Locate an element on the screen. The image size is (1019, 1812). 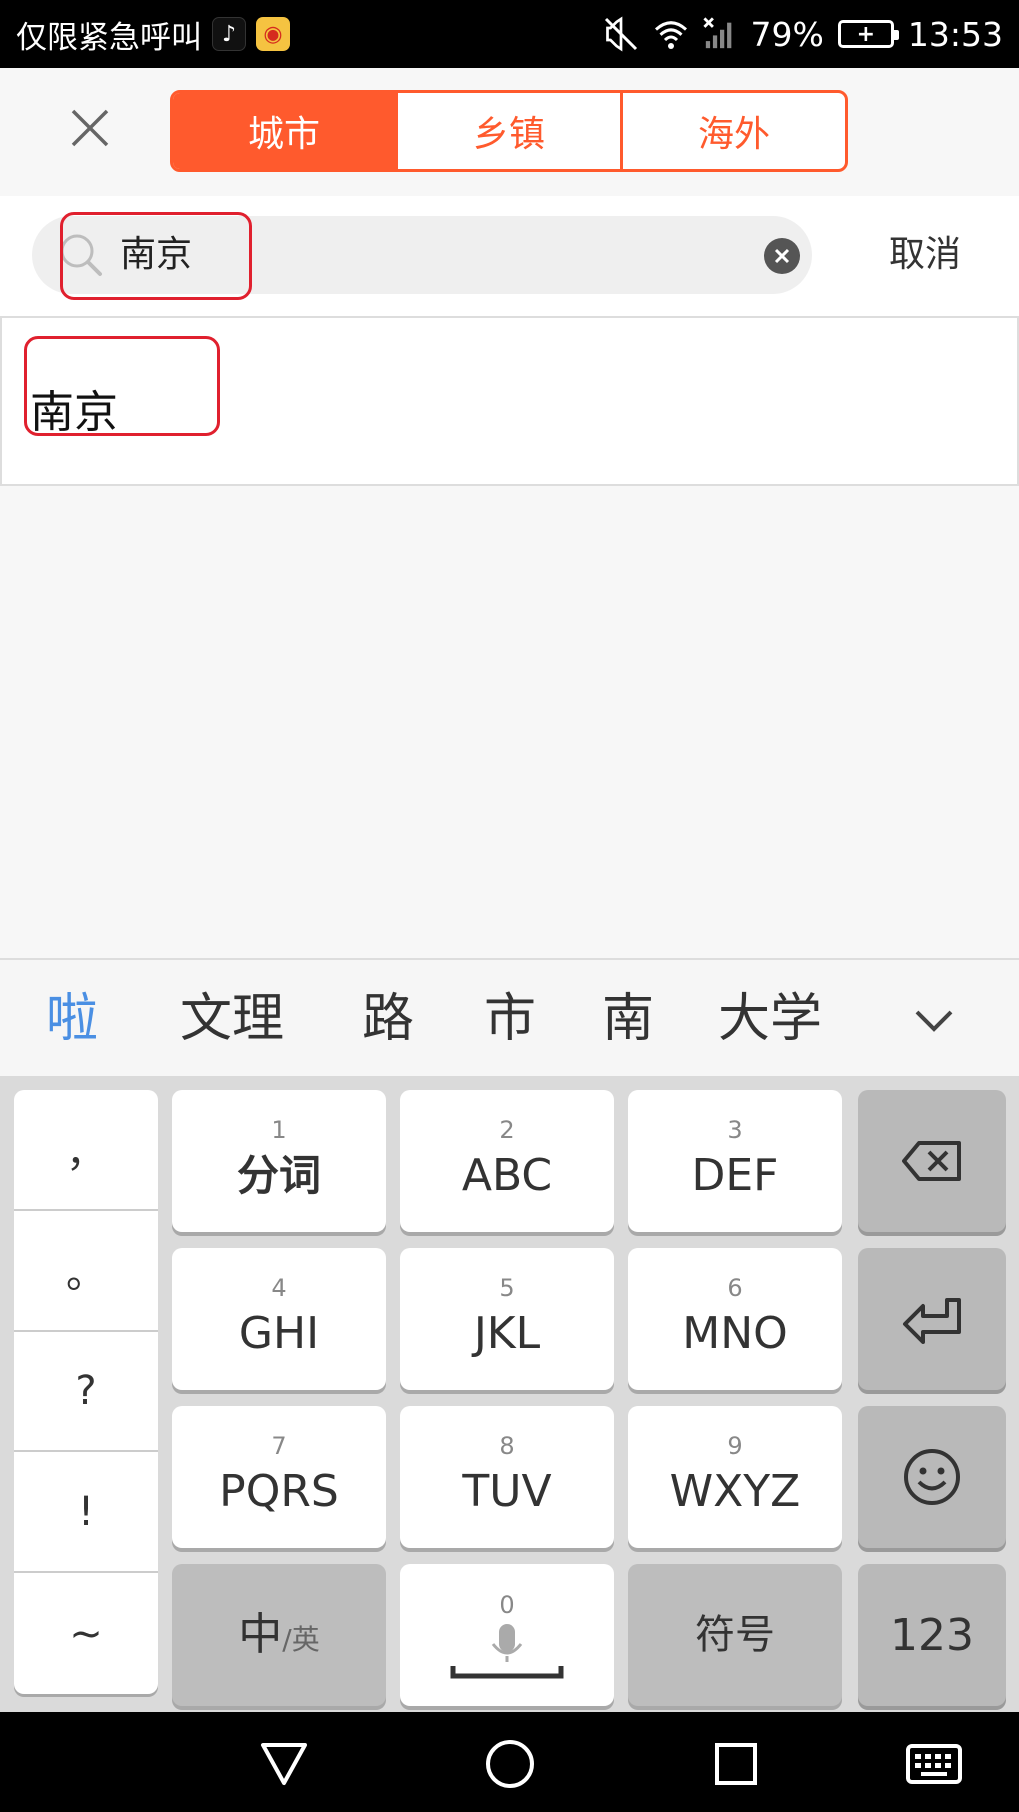
clear-search-icon is located at coordinates (782, 256).